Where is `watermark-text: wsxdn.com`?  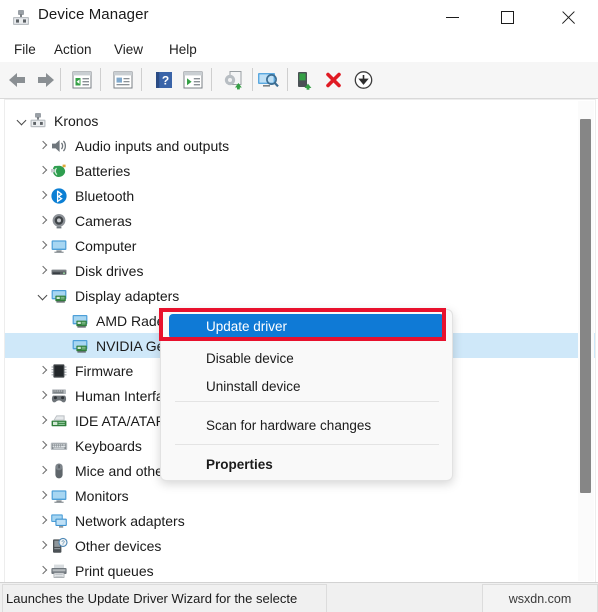
watermark-text: wsxdn.com is located at coordinates (540, 598).